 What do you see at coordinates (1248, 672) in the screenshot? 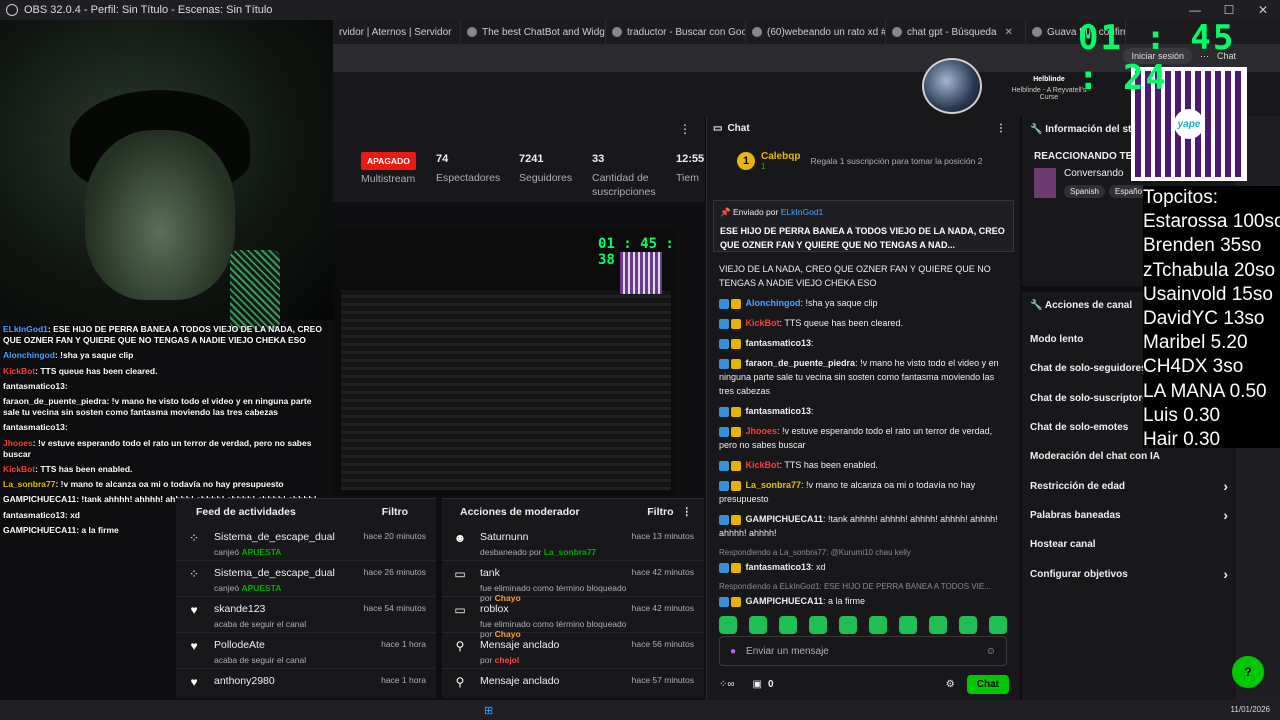
I see `help-button: ?` at bounding box center [1248, 672].